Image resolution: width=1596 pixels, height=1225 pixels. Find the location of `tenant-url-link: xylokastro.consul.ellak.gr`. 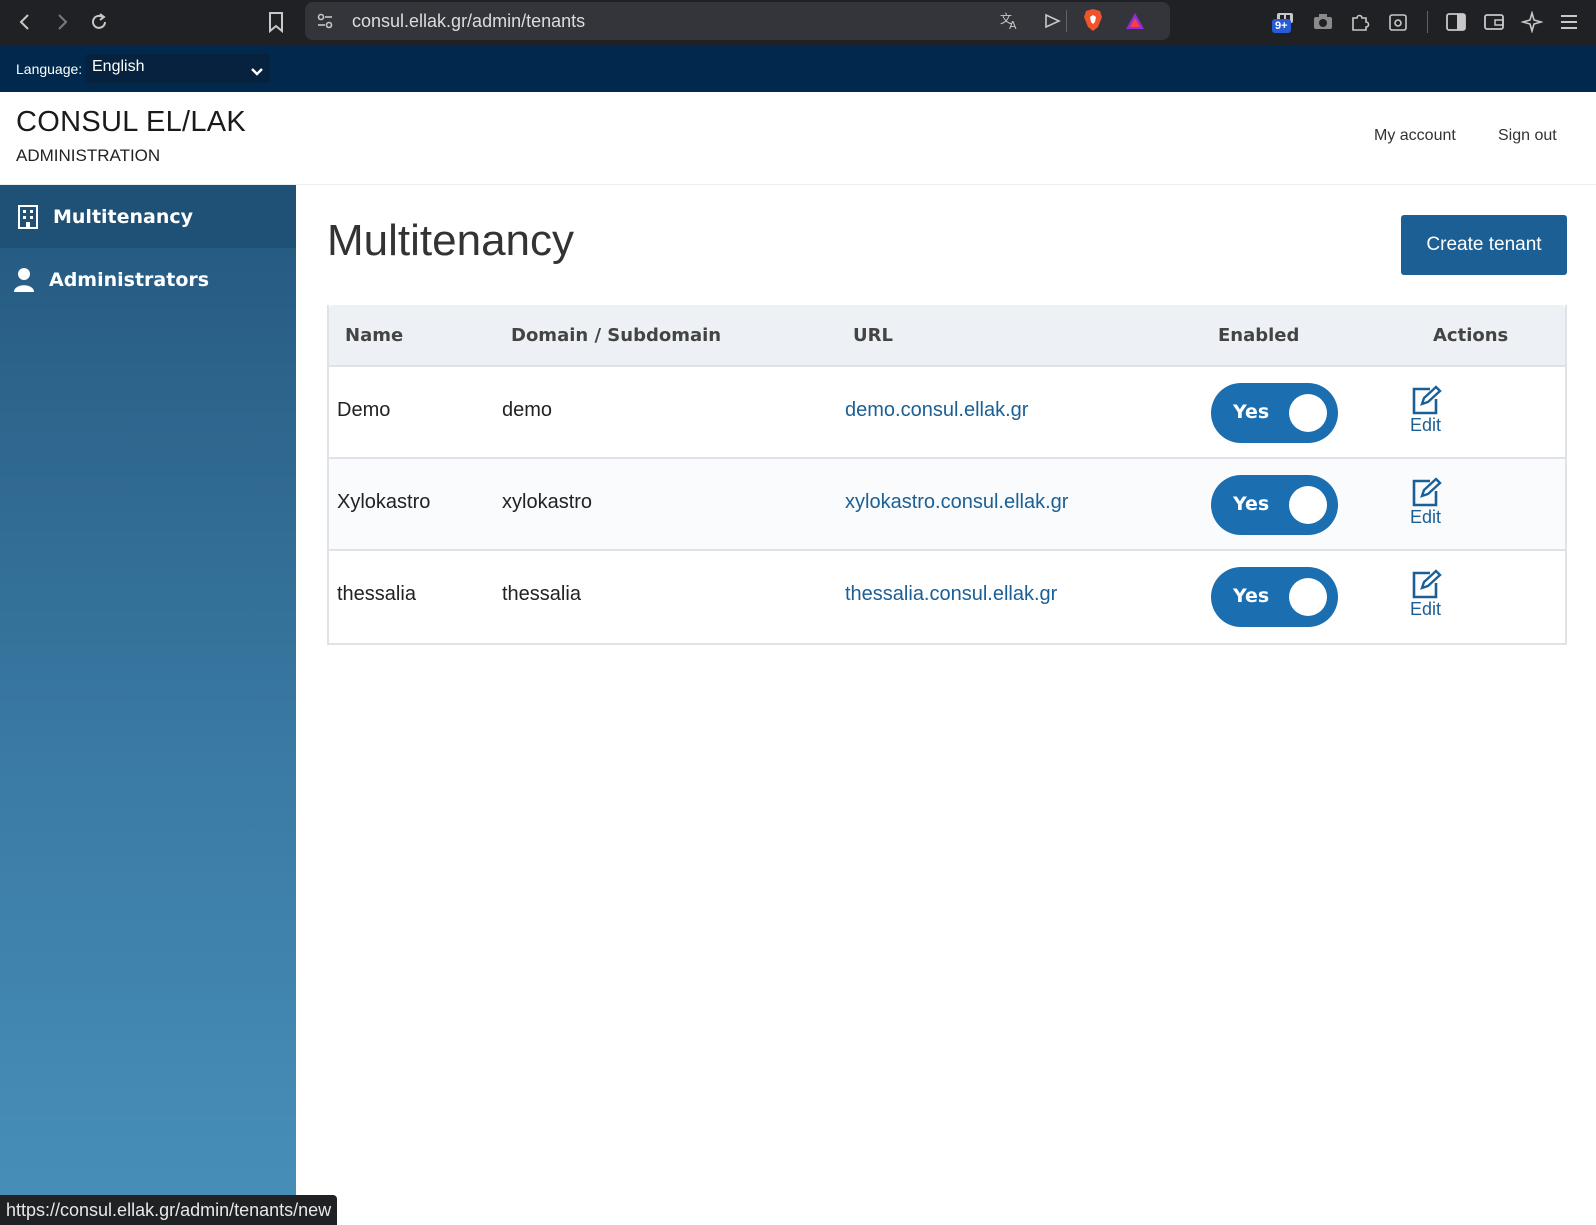

tenant-url-link: xylokastro.consul.ellak.gr is located at coordinates (956, 502).